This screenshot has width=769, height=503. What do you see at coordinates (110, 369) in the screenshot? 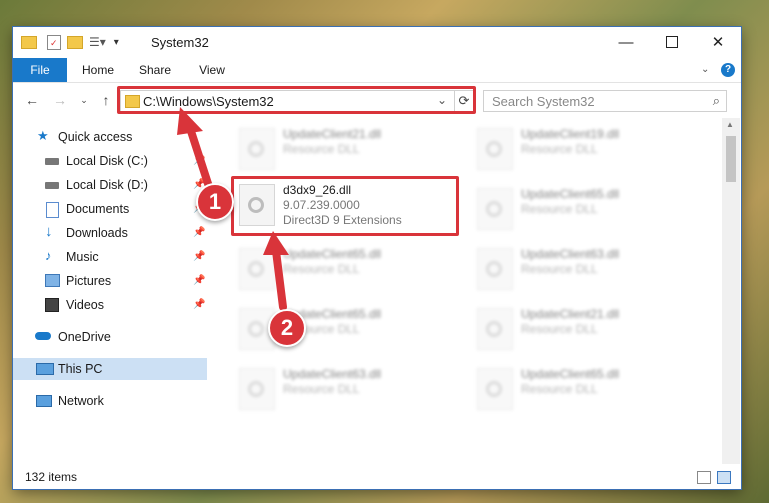
I see `sidebar-item-this-pc: This PC` at bounding box center [110, 369].